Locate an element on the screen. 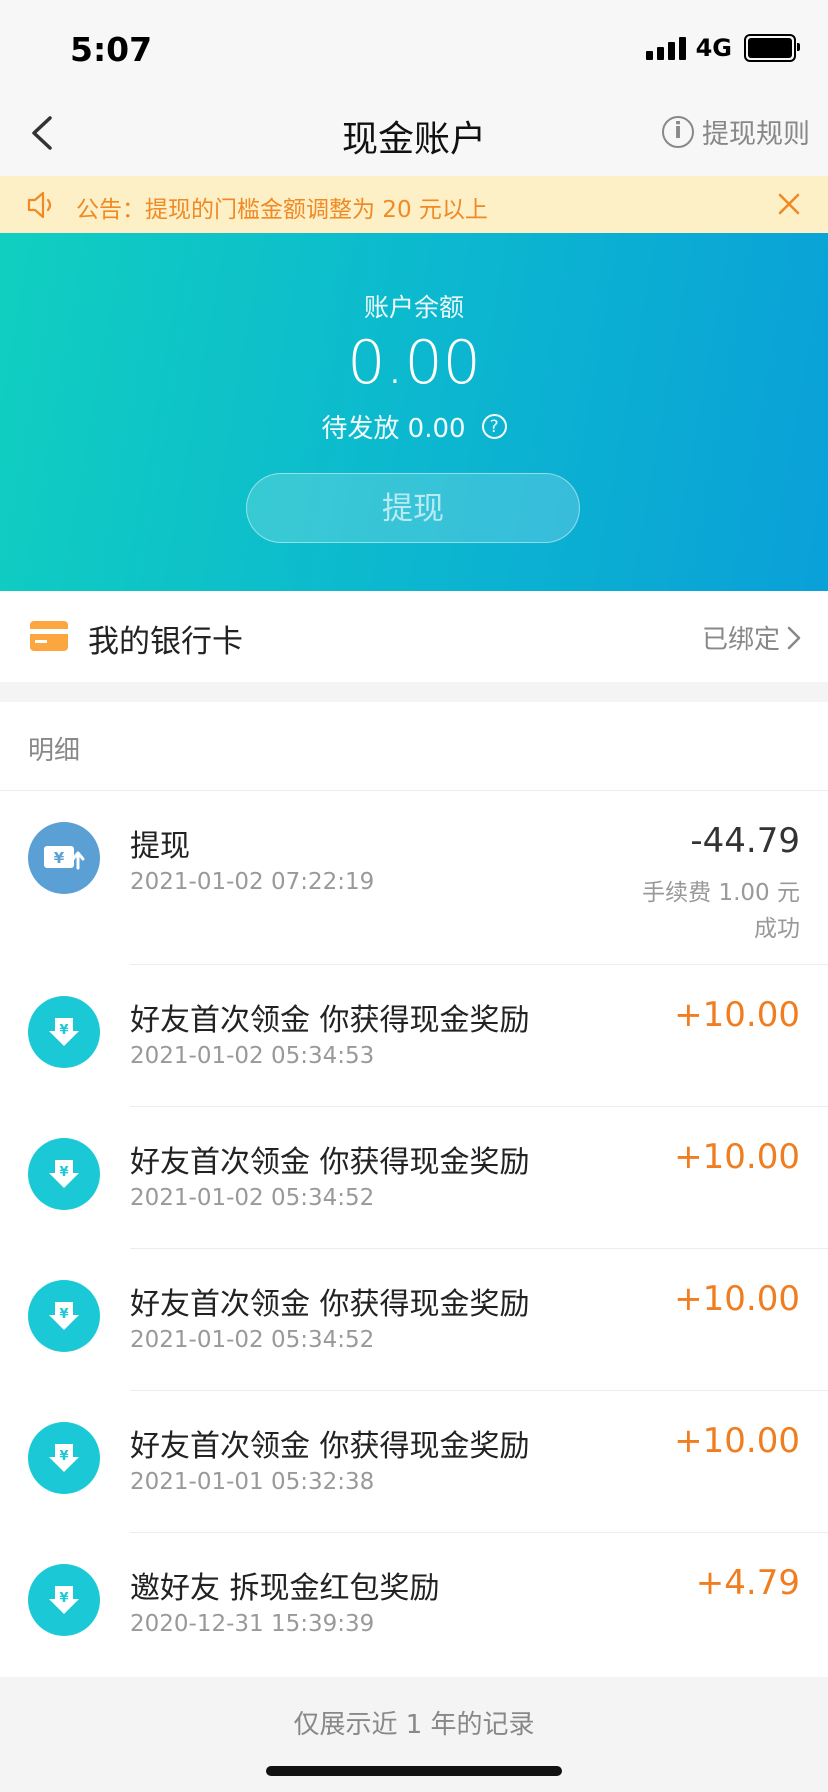 This screenshot has width=828, height=1792. status-time: 5:07 is located at coordinates (111, 49).